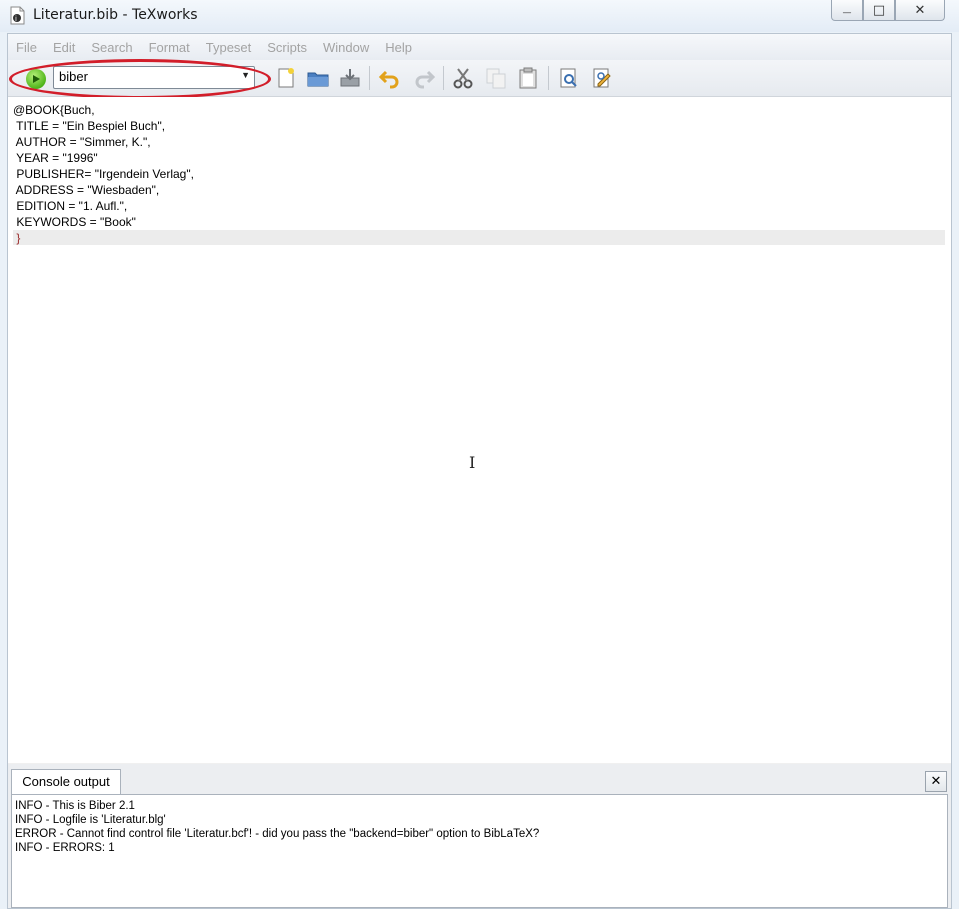 This screenshot has width=959, height=909. I want to click on window-title: Literatur.bib - TeXworks, so click(115, 15).